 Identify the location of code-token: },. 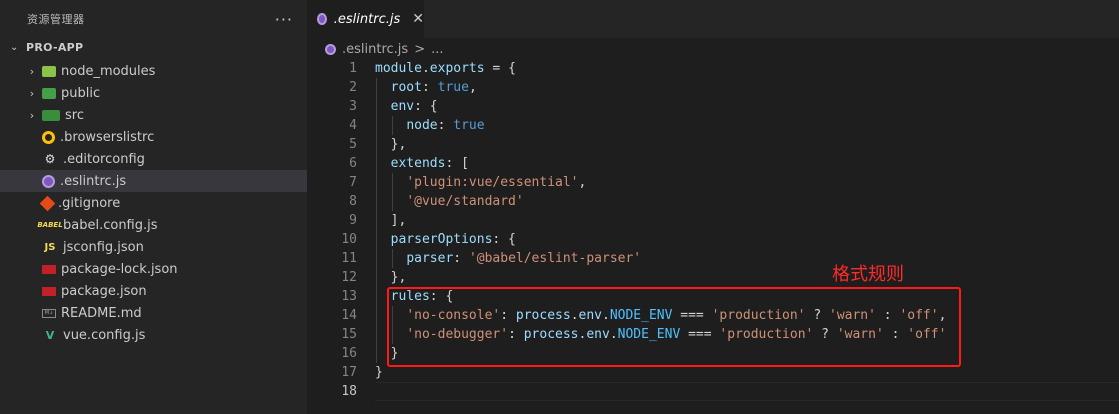
(391, 277).